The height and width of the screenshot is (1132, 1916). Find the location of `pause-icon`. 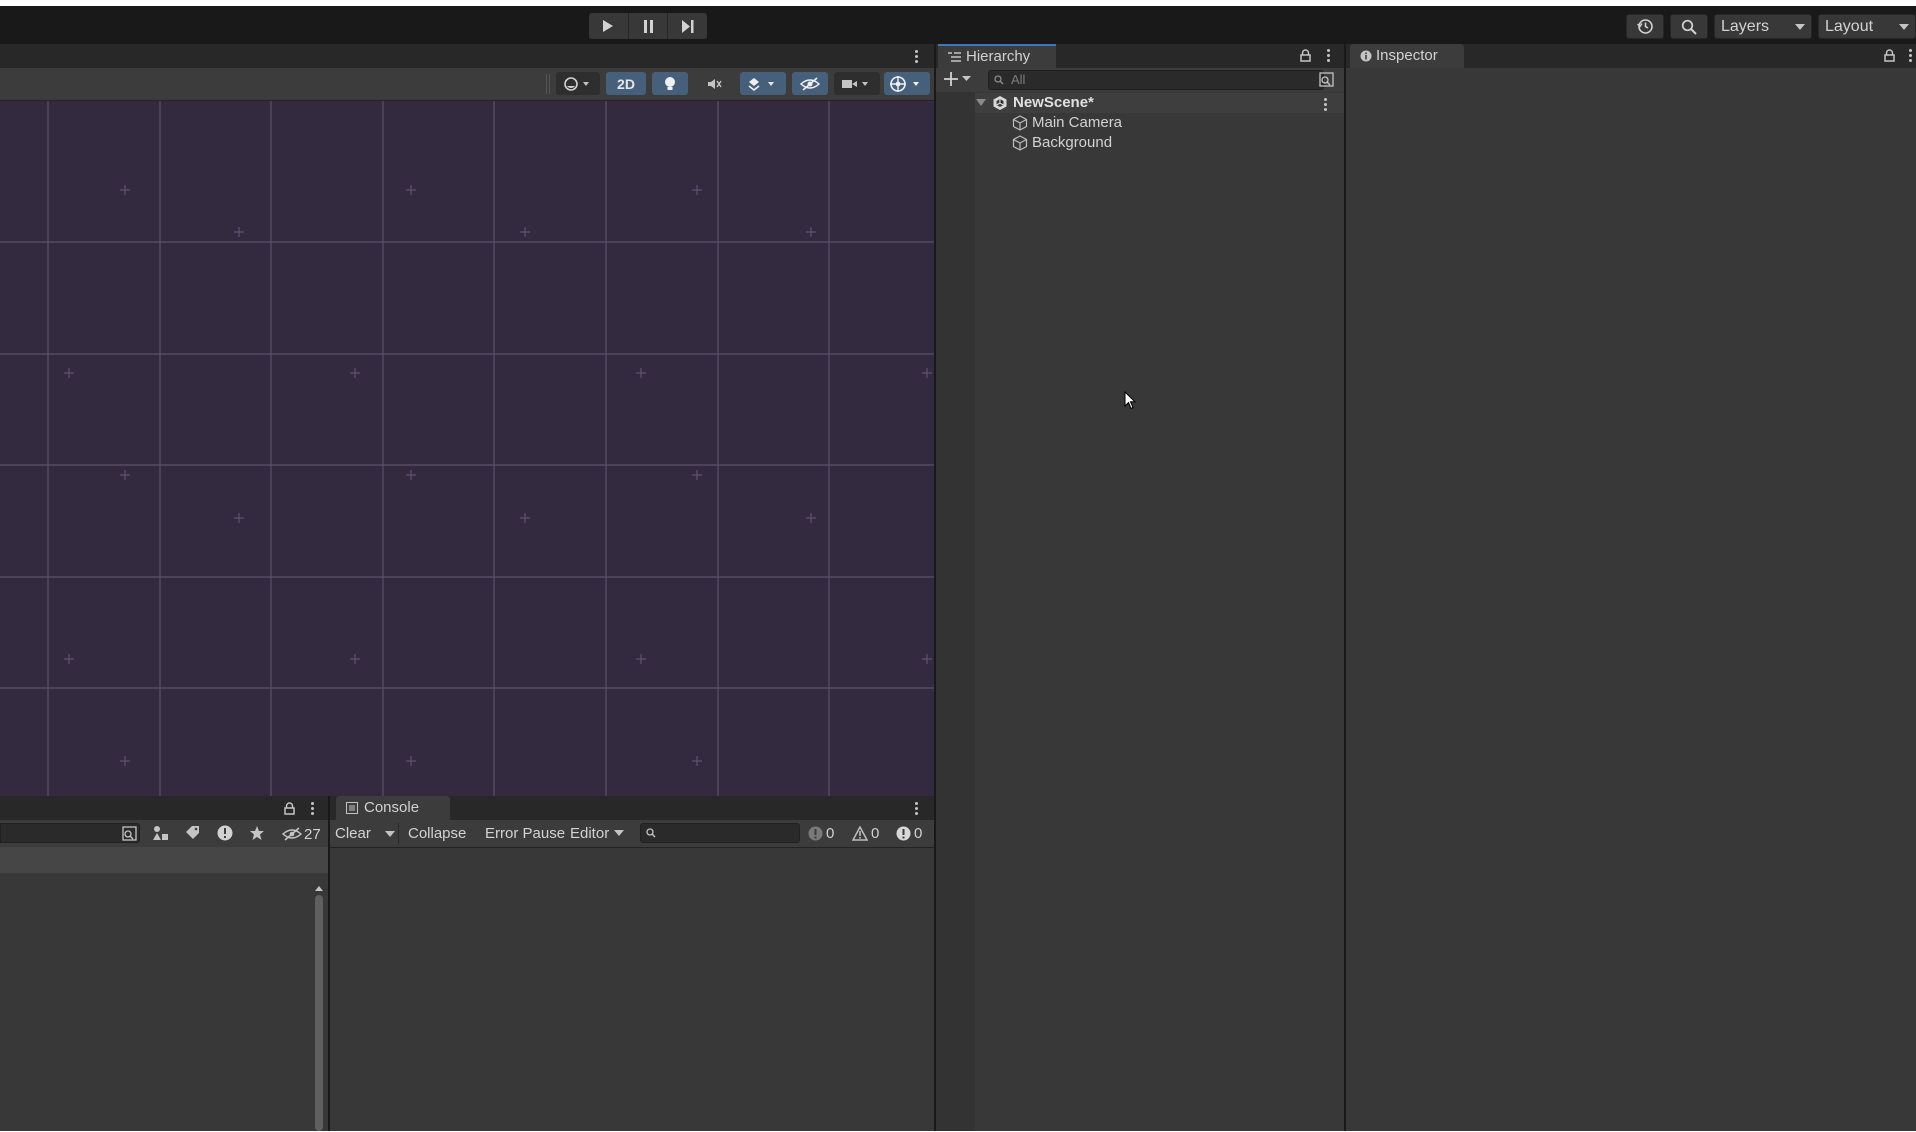

pause-icon is located at coordinates (648, 26).